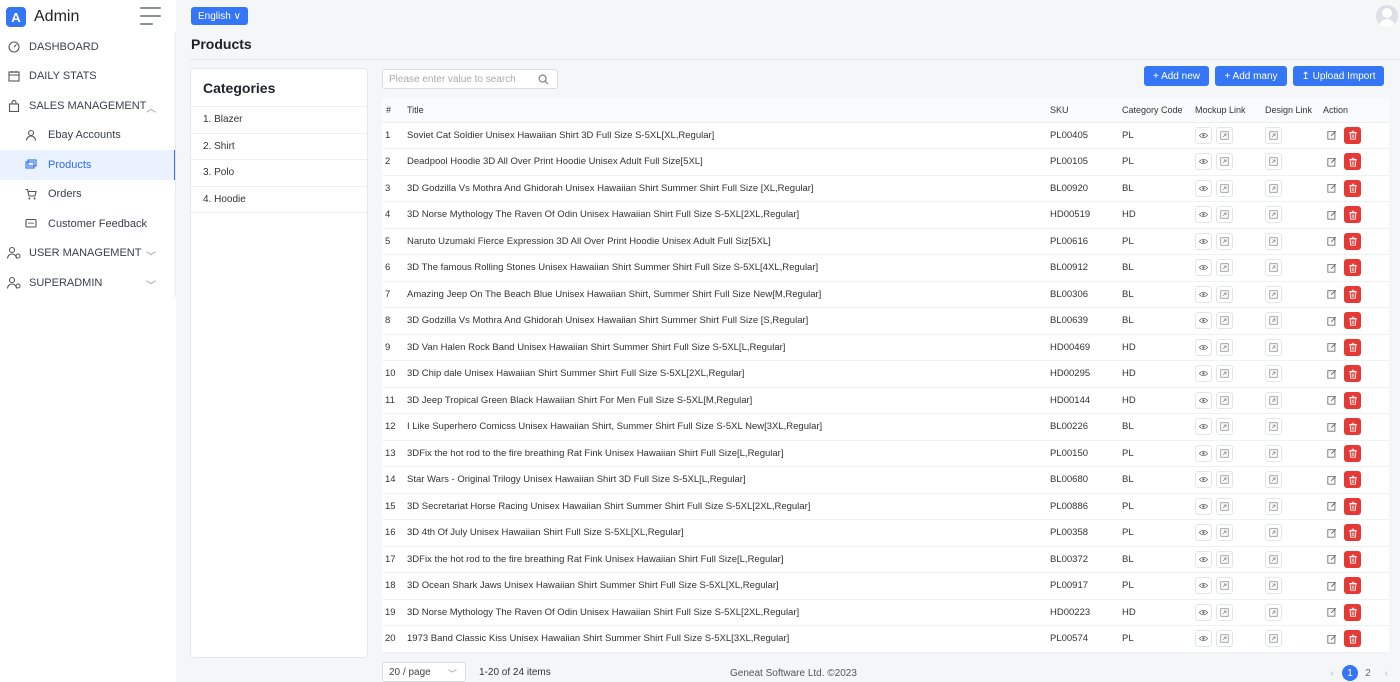 Image resolution: width=1400 pixels, height=682 pixels. What do you see at coordinates (88, 165) in the screenshot?
I see `sidebar-item-products: Products` at bounding box center [88, 165].